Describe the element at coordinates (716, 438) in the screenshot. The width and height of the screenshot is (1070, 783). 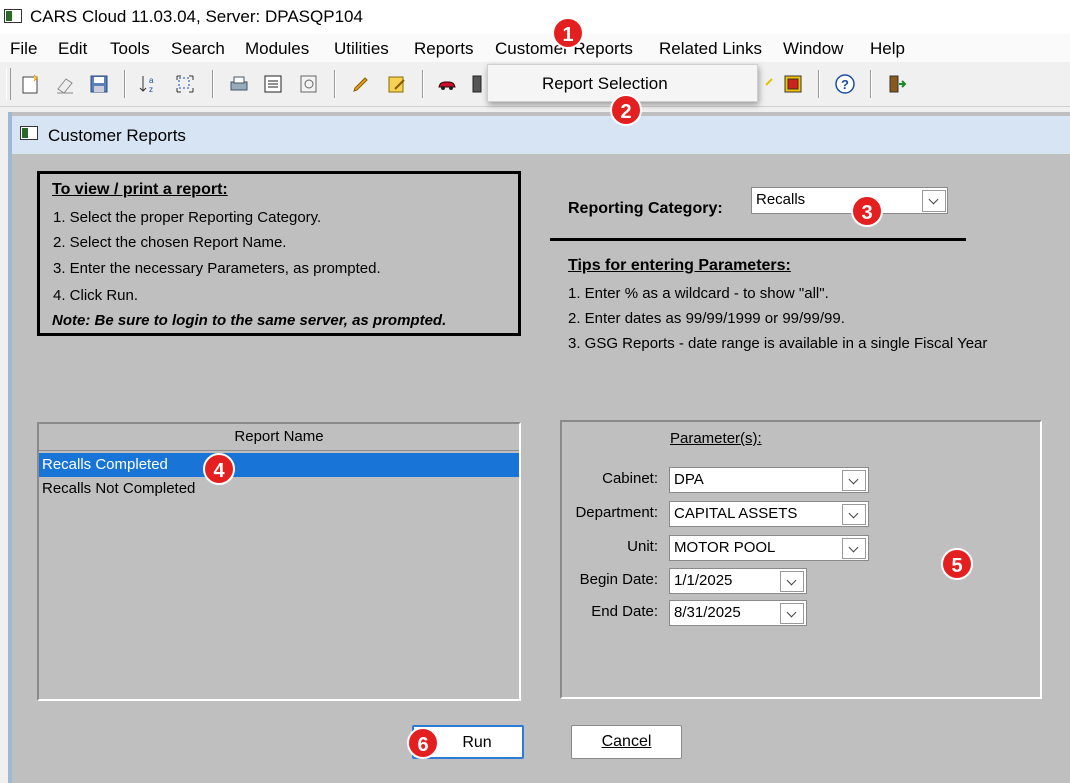
I see `parameters-heading: Parameter(s):` at that location.